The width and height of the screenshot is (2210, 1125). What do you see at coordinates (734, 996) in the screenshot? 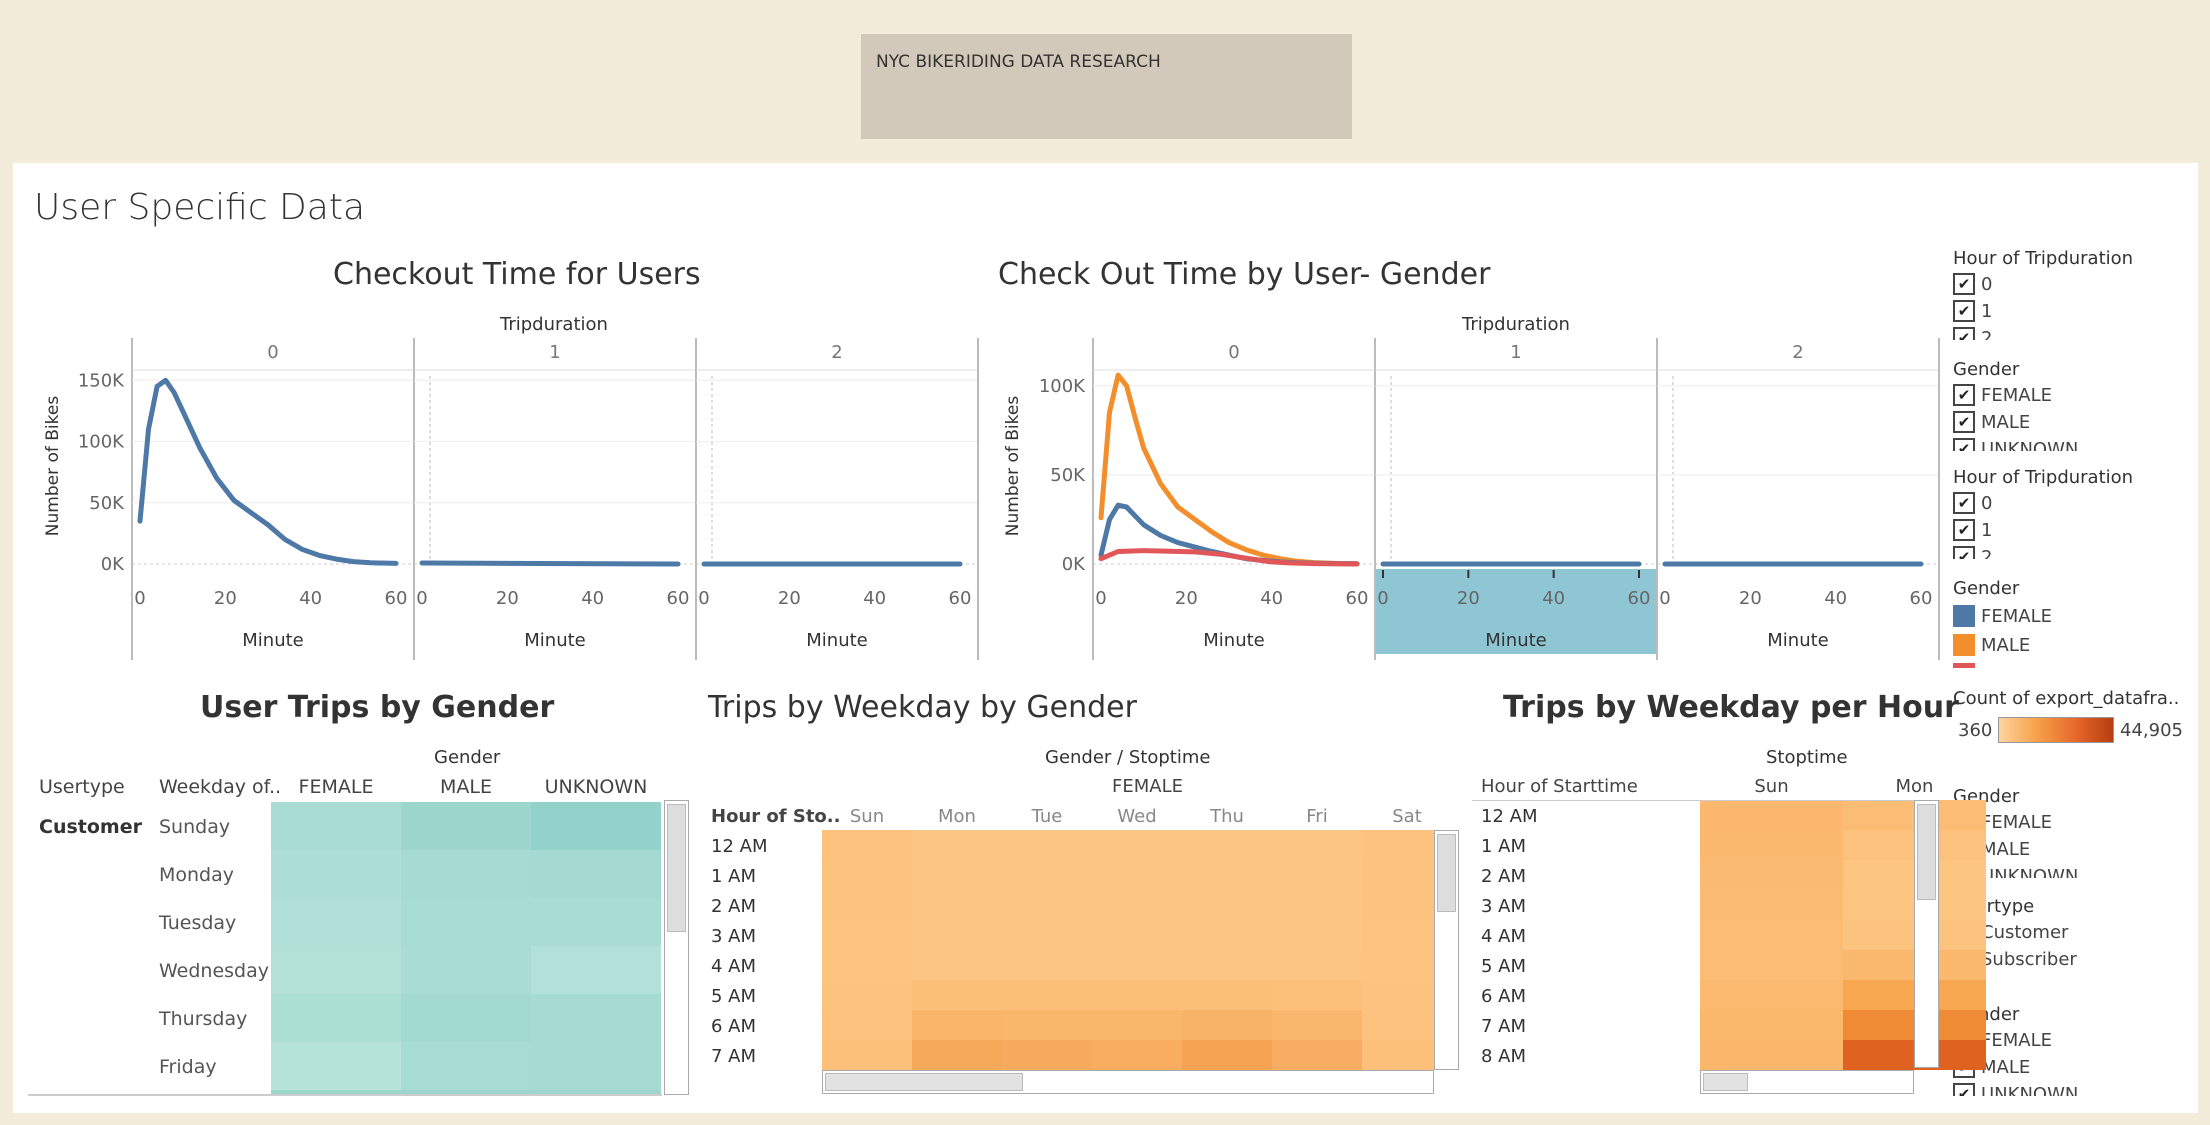
I see `row-label-hour: 5 AM` at bounding box center [734, 996].